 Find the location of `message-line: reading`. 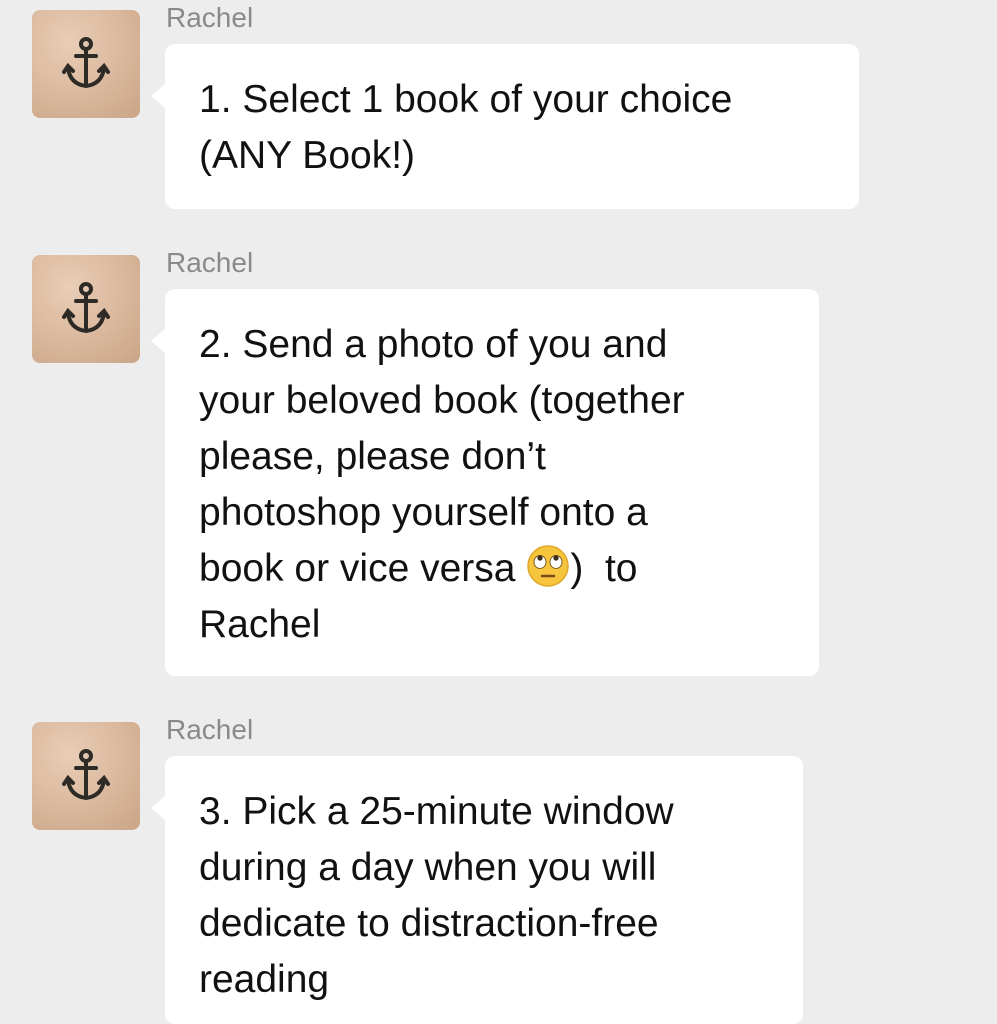

message-line: reading is located at coordinates (264, 979).